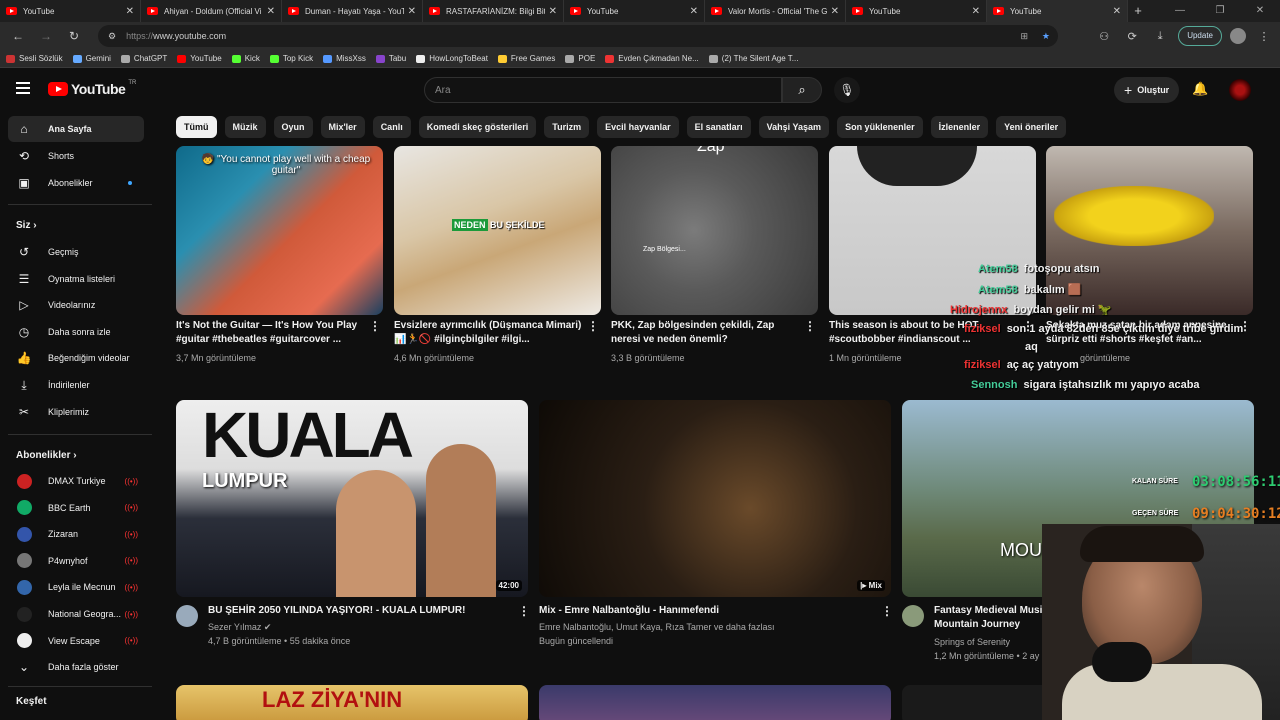  What do you see at coordinates (76, 183) in the screenshot?
I see `sidebar-item: ▣ Abonelikler` at bounding box center [76, 183].